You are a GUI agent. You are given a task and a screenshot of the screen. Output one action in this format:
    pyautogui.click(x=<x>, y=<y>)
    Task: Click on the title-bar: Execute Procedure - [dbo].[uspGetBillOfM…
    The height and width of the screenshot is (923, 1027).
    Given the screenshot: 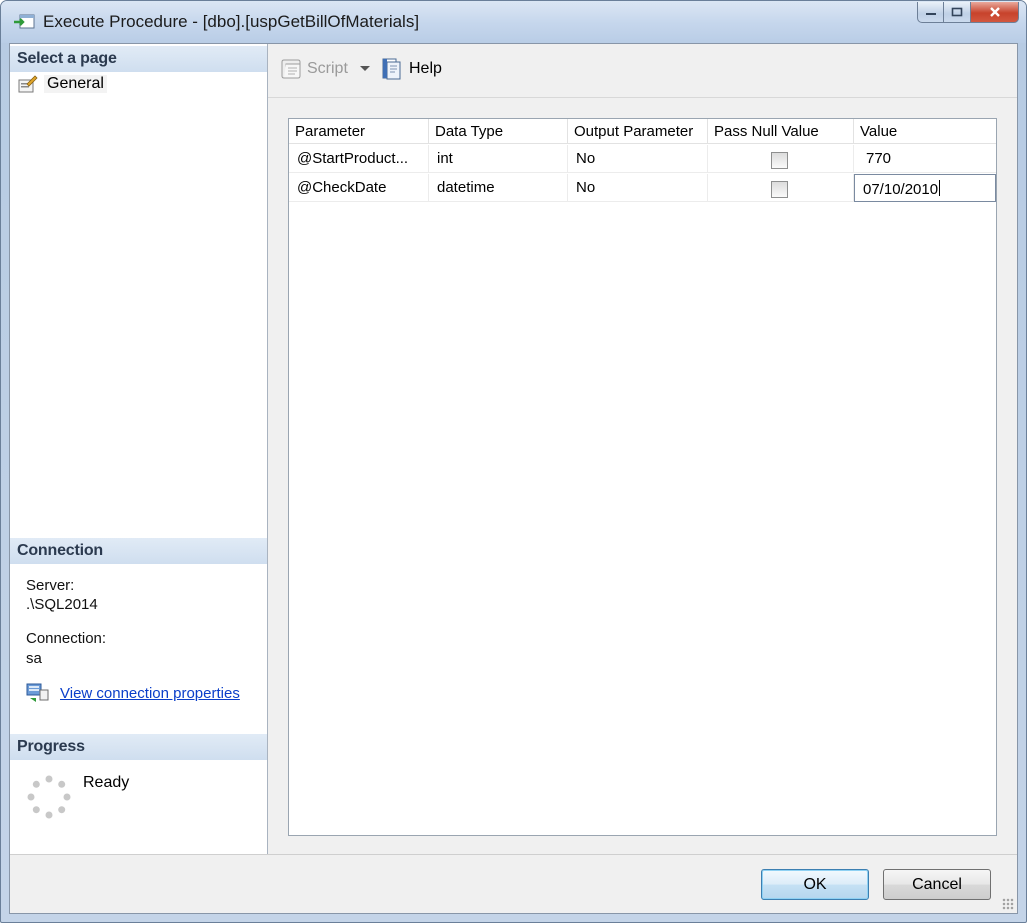 What is the action you would take?
    pyautogui.click(x=513, y=22)
    